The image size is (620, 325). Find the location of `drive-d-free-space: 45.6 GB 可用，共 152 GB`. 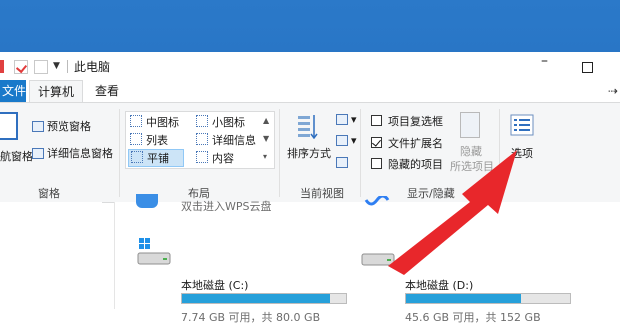

drive-d-free-space: 45.6 GB 可用，共 152 GB is located at coordinates (473, 317).